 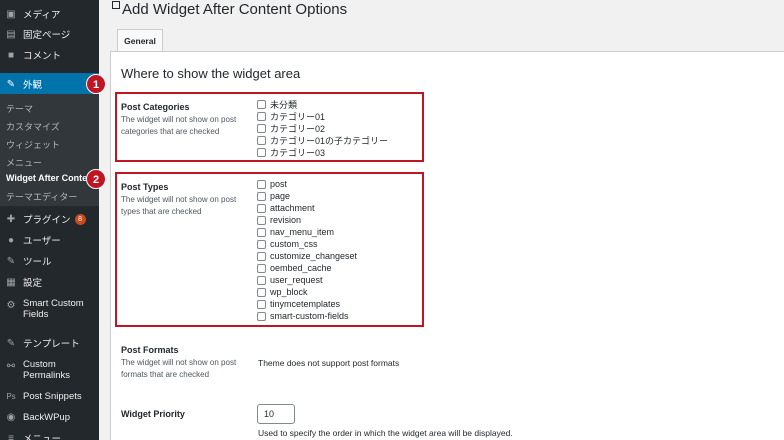 What do you see at coordinates (329, 363) in the screenshot?
I see `post-formats-message: Theme does not support post formats` at bounding box center [329, 363].